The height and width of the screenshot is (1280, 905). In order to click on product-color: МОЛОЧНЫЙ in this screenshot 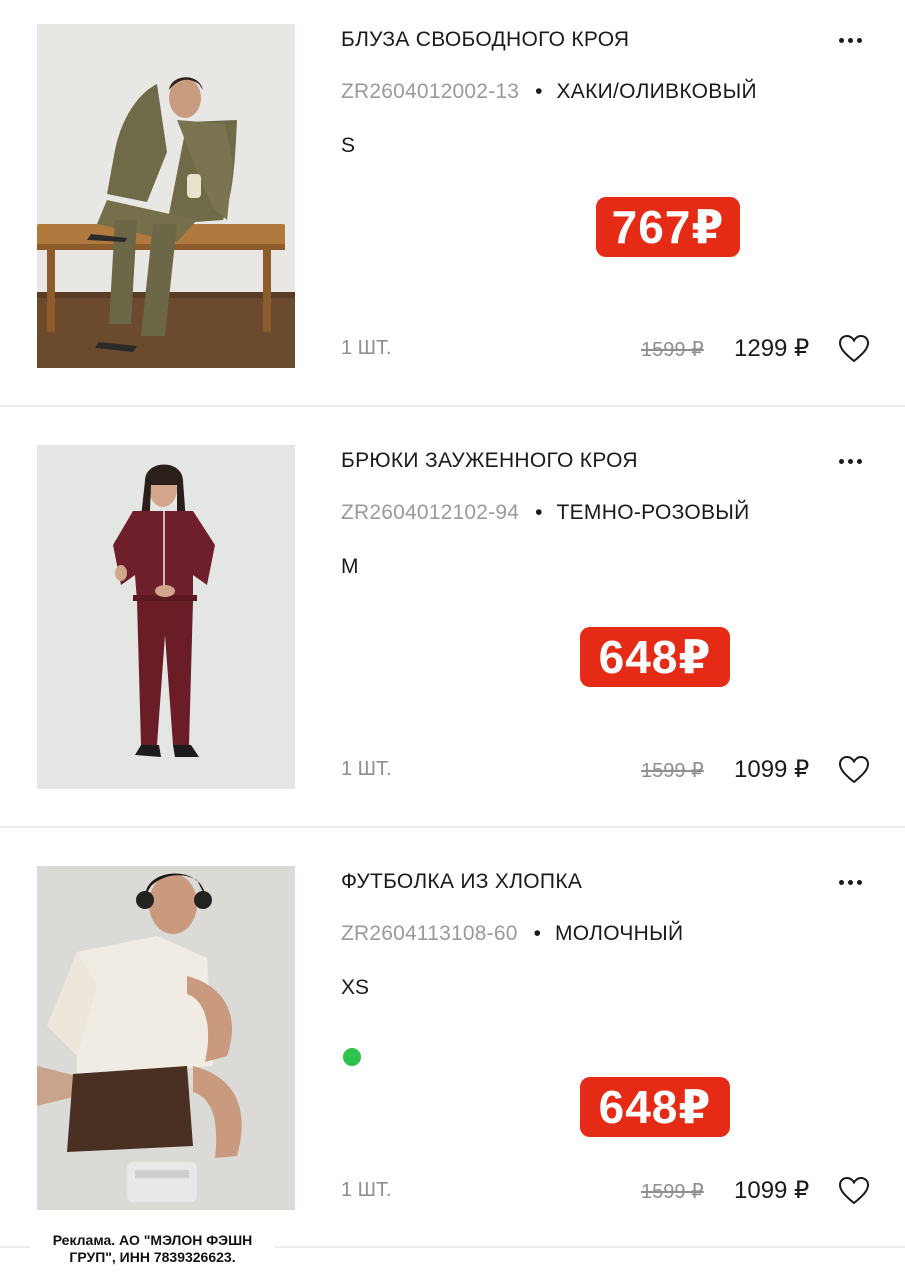, I will do `click(619, 933)`.